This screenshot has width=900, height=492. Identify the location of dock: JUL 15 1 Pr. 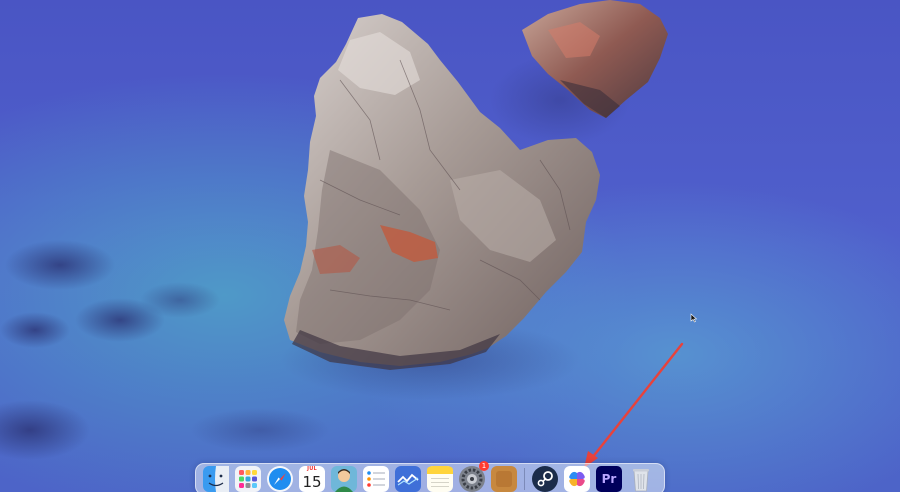
(430, 476).